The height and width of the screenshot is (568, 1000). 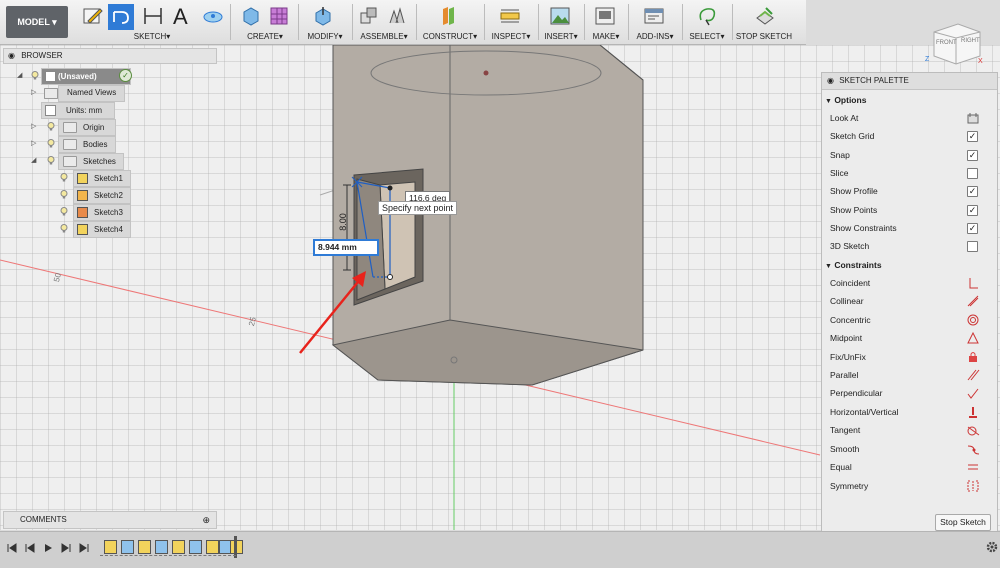 I want to click on palette-header: ◉ SKETCH PALETTE, so click(x=909, y=81).